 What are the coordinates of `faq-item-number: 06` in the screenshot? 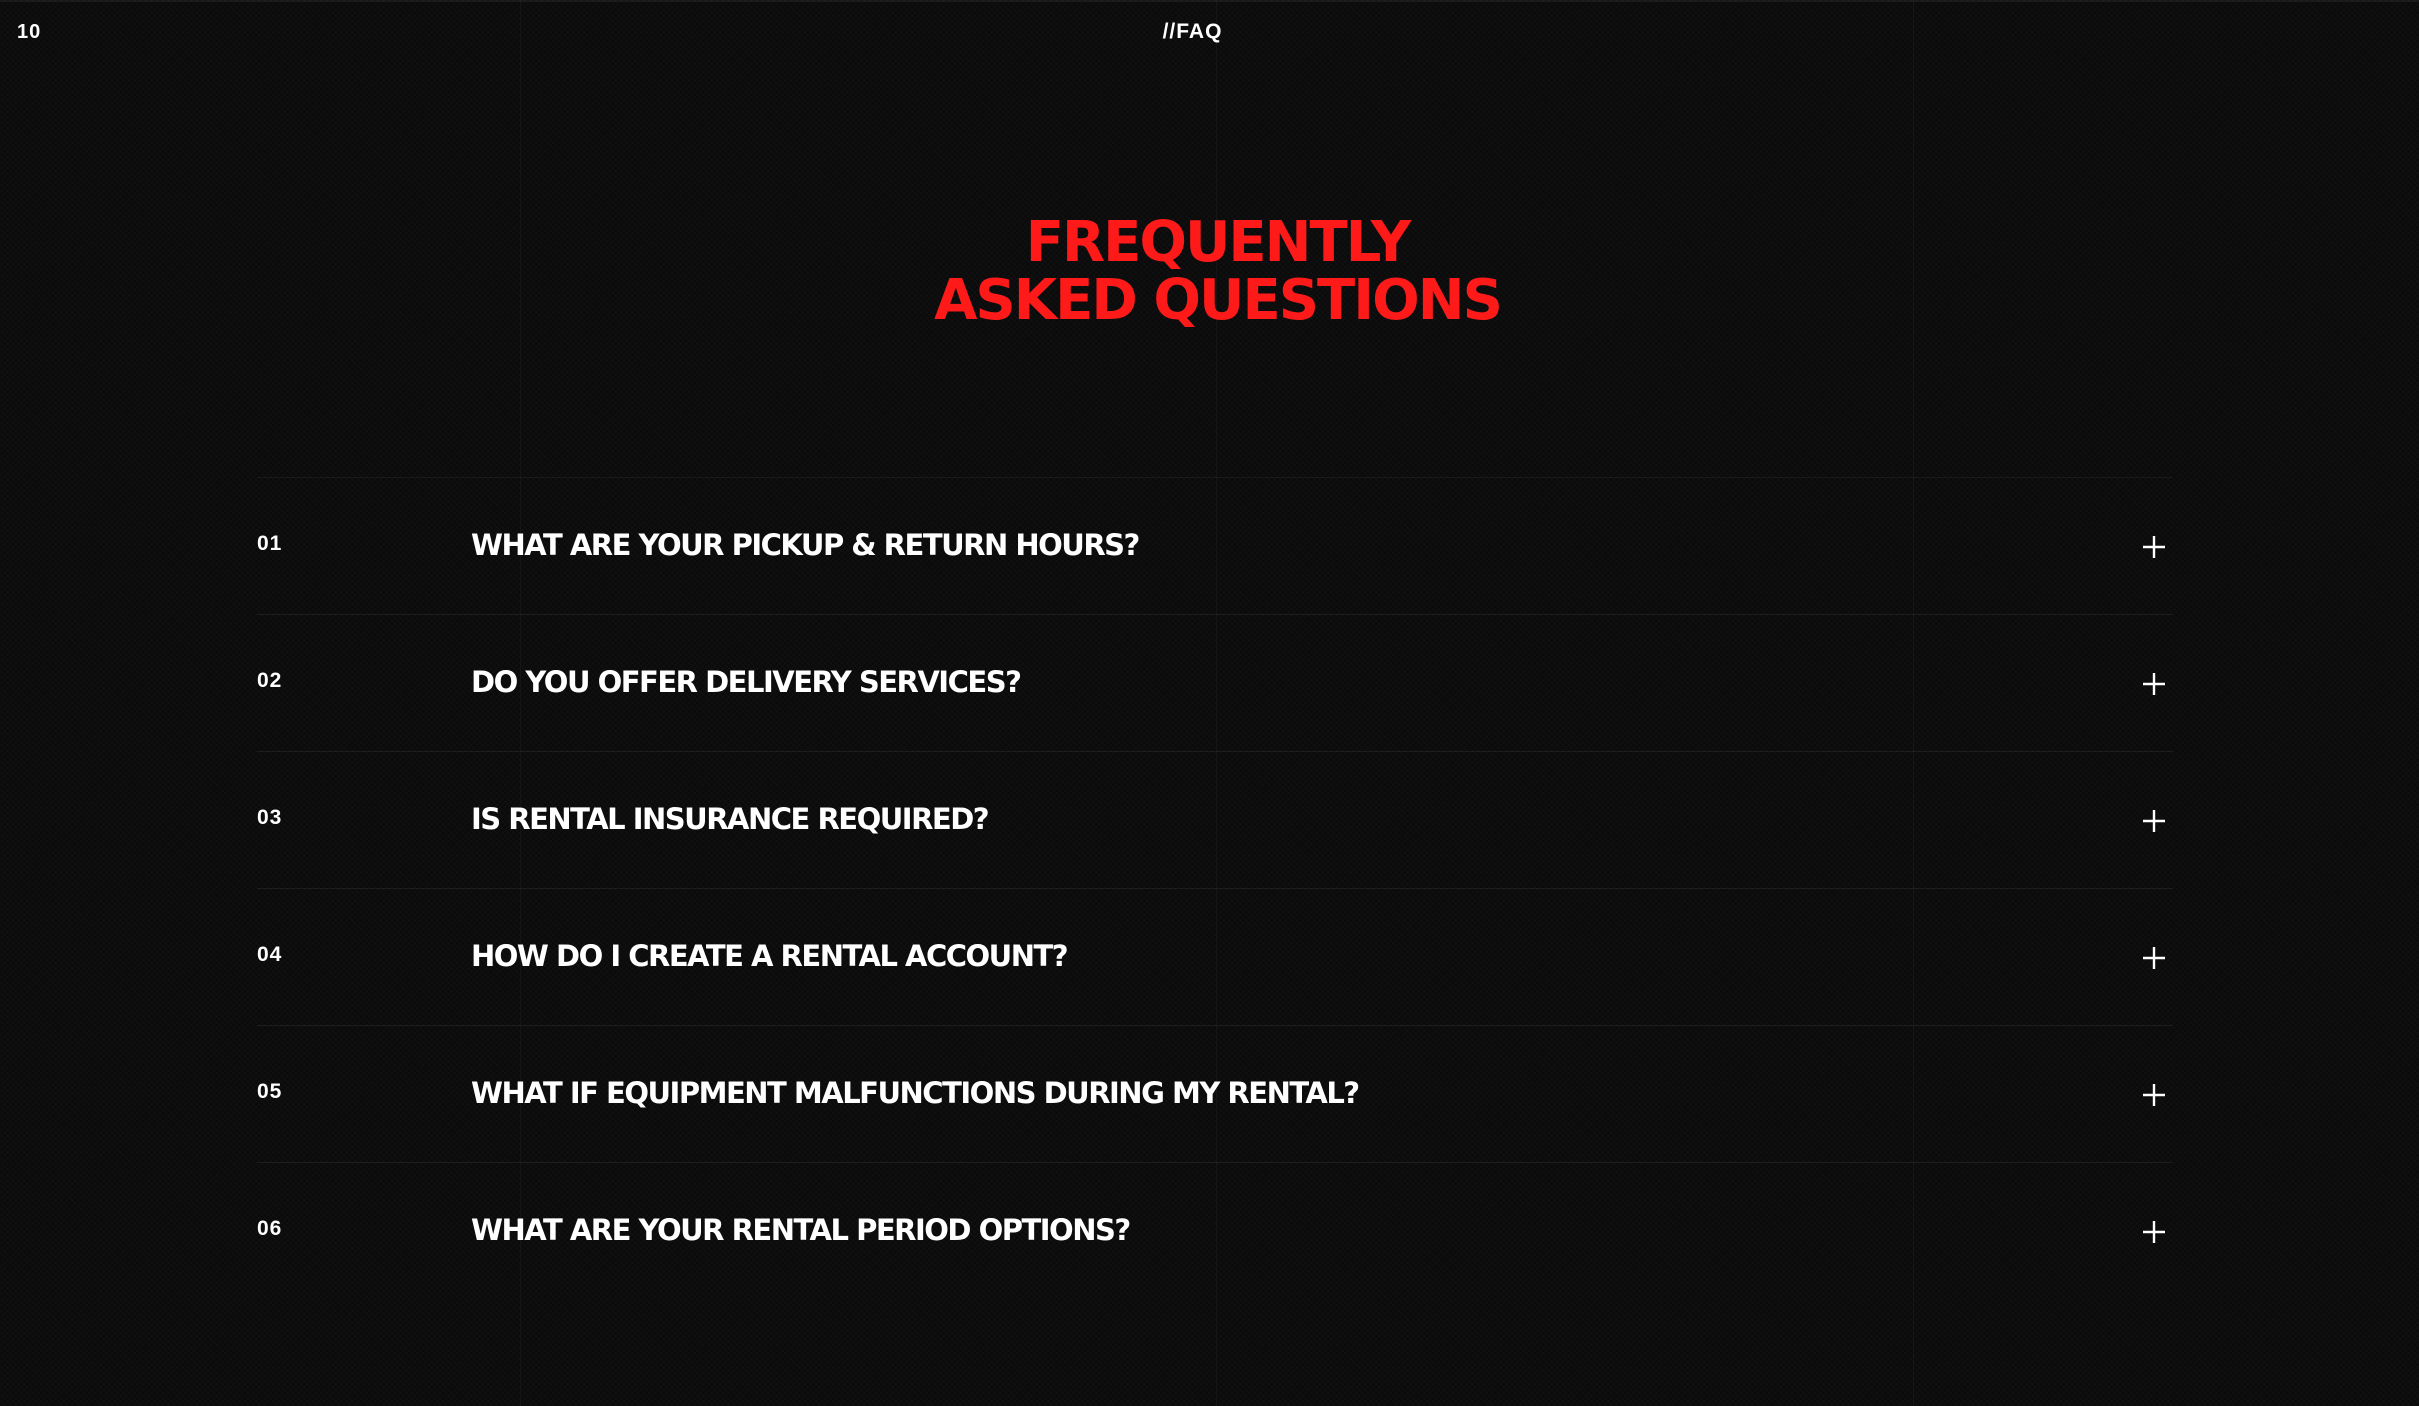 It's located at (270, 1228).